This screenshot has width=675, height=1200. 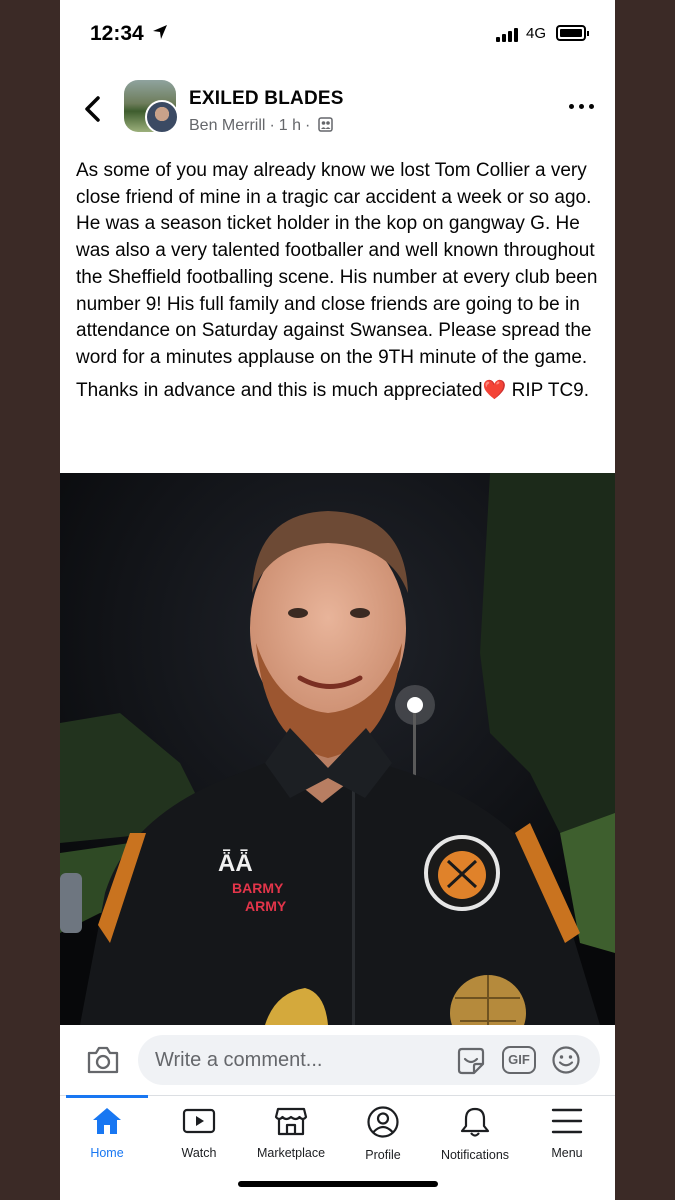 I want to click on tab-label: Marketplace, so click(x=291, y=1153).